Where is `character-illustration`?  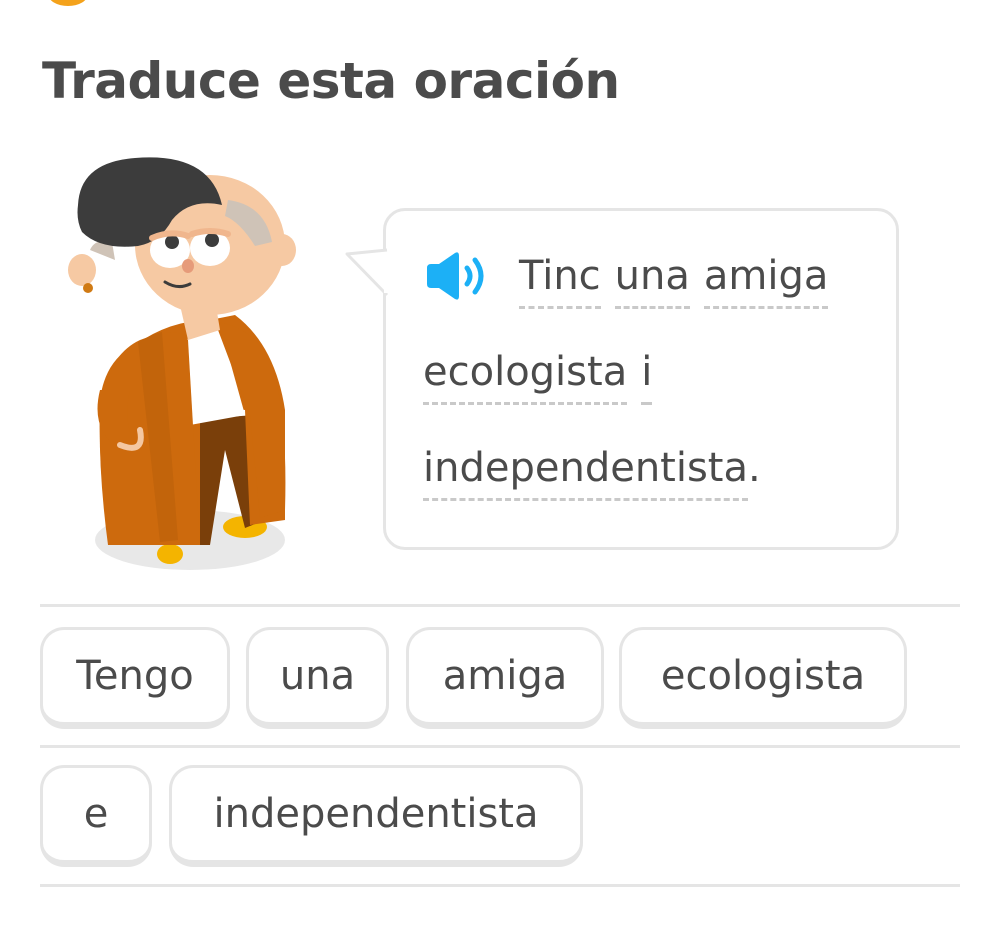 character-illustration is located at coordinates (182, 363).